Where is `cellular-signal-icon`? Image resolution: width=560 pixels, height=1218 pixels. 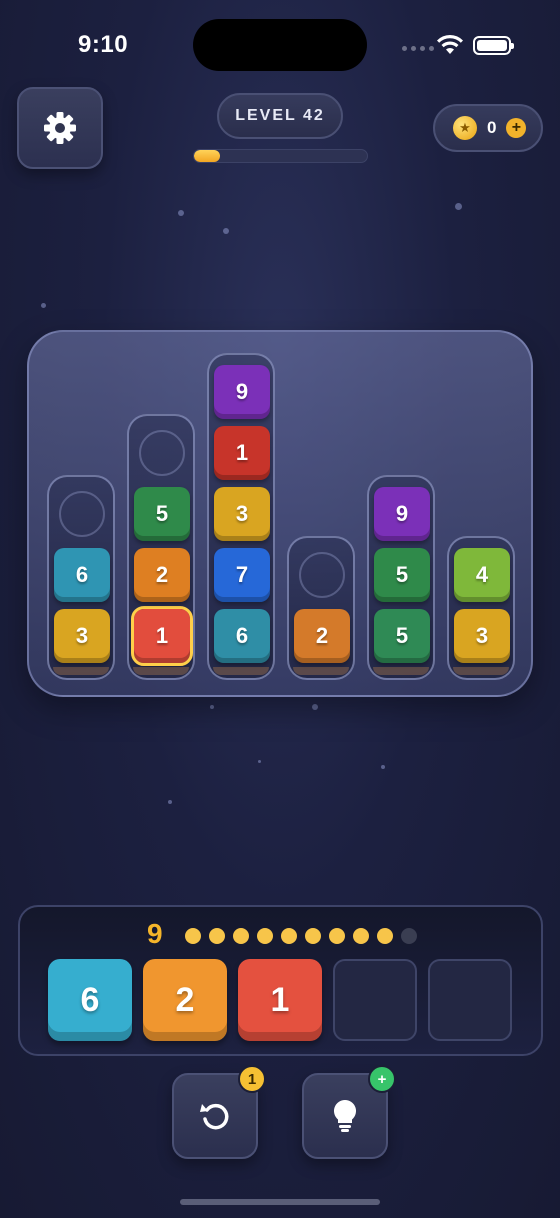
cellular-signal-icon is located at coordinates (418, 48).